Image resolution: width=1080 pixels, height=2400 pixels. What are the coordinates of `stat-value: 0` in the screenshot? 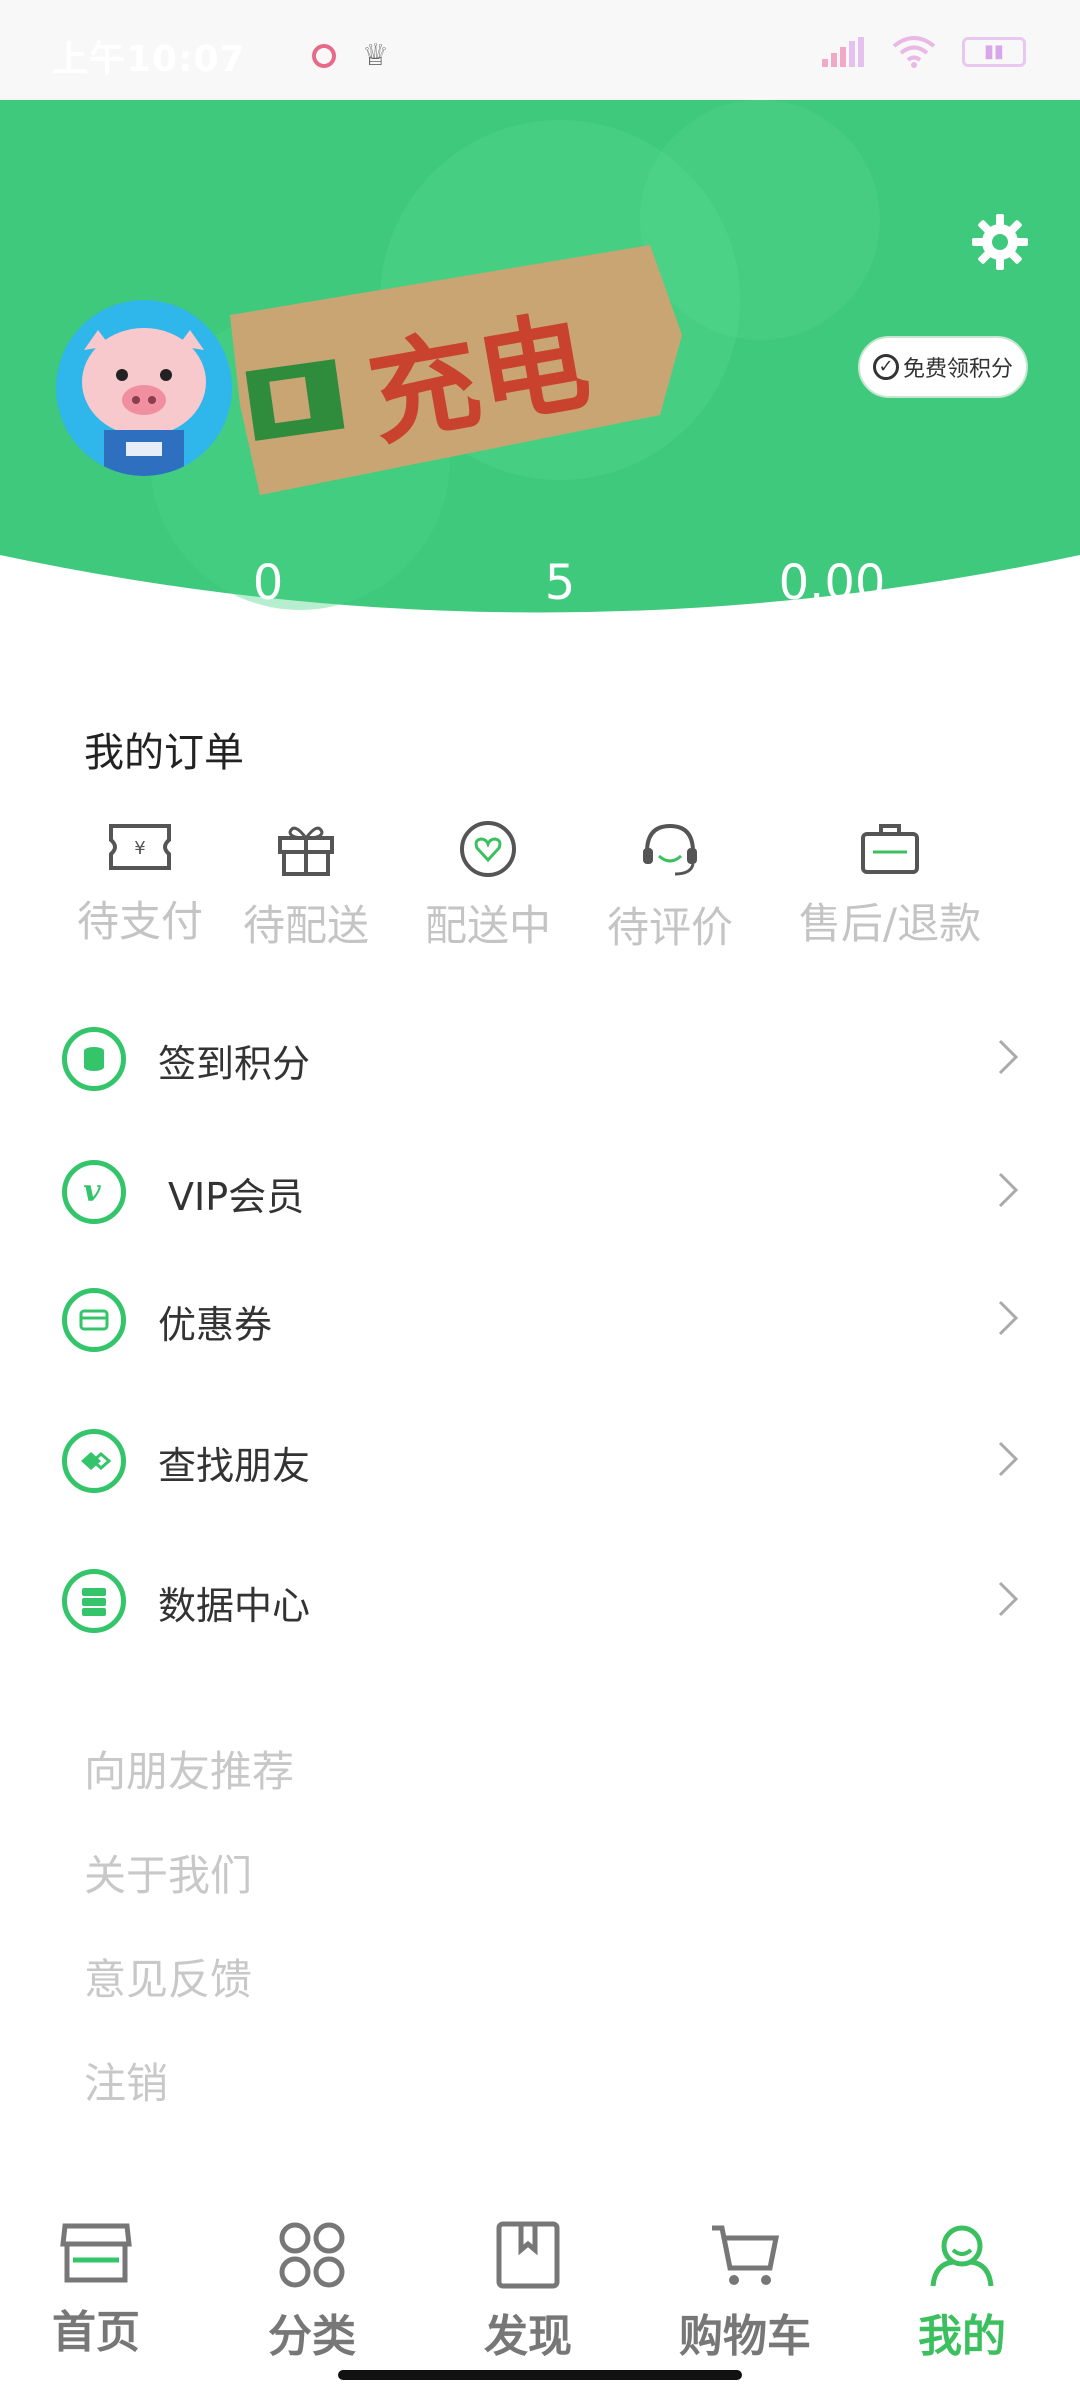 It's located at (268, 583).